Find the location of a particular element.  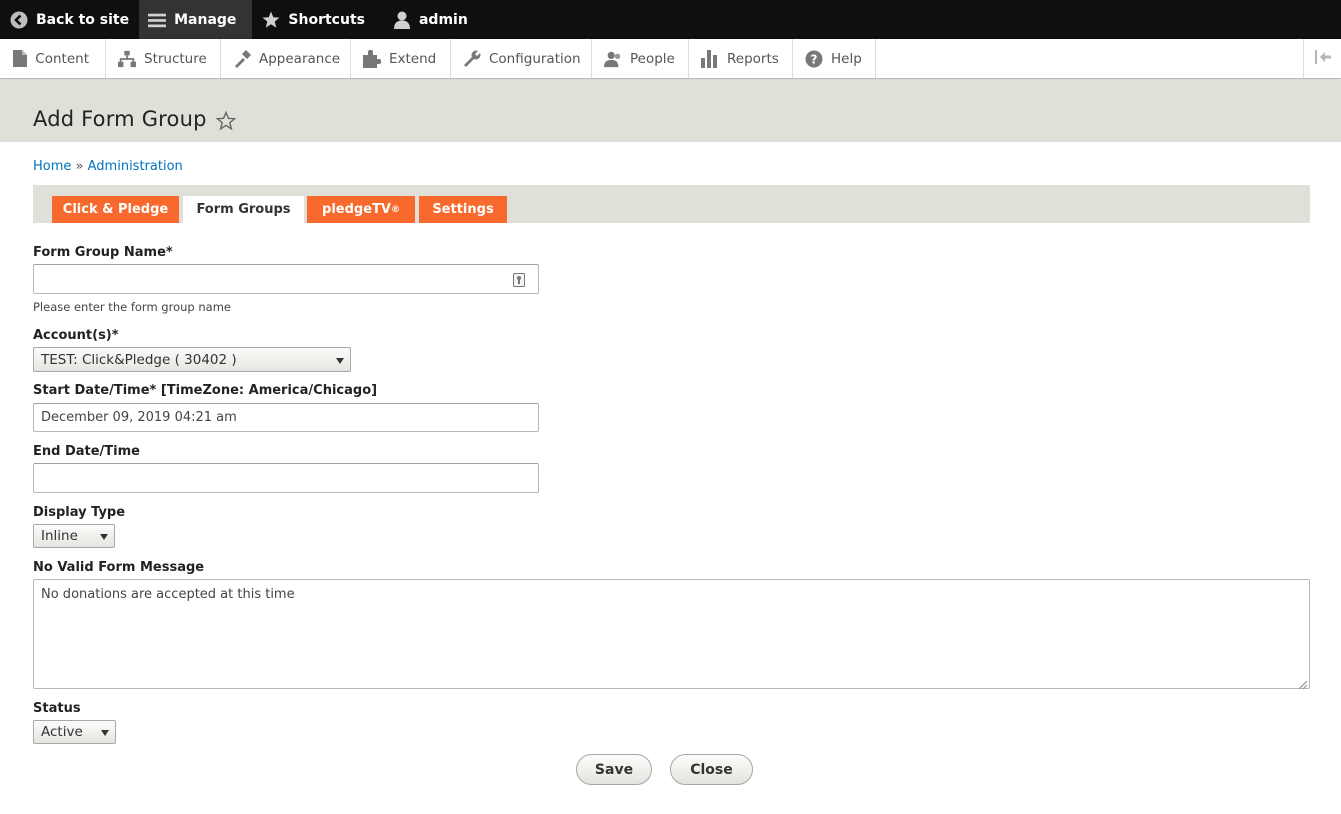

tab-label: Settings is located at coordinates (463, 209).